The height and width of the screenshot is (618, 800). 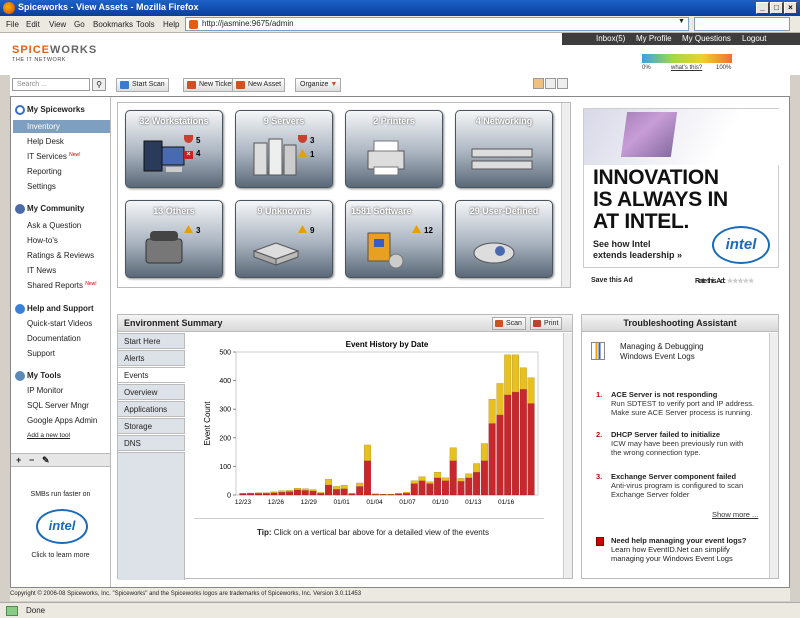 What do you see at coordinates (113, 24) in the screenshot?
I see `menu-bookmarks: Bookmarks` at bounding box center [113, 24].